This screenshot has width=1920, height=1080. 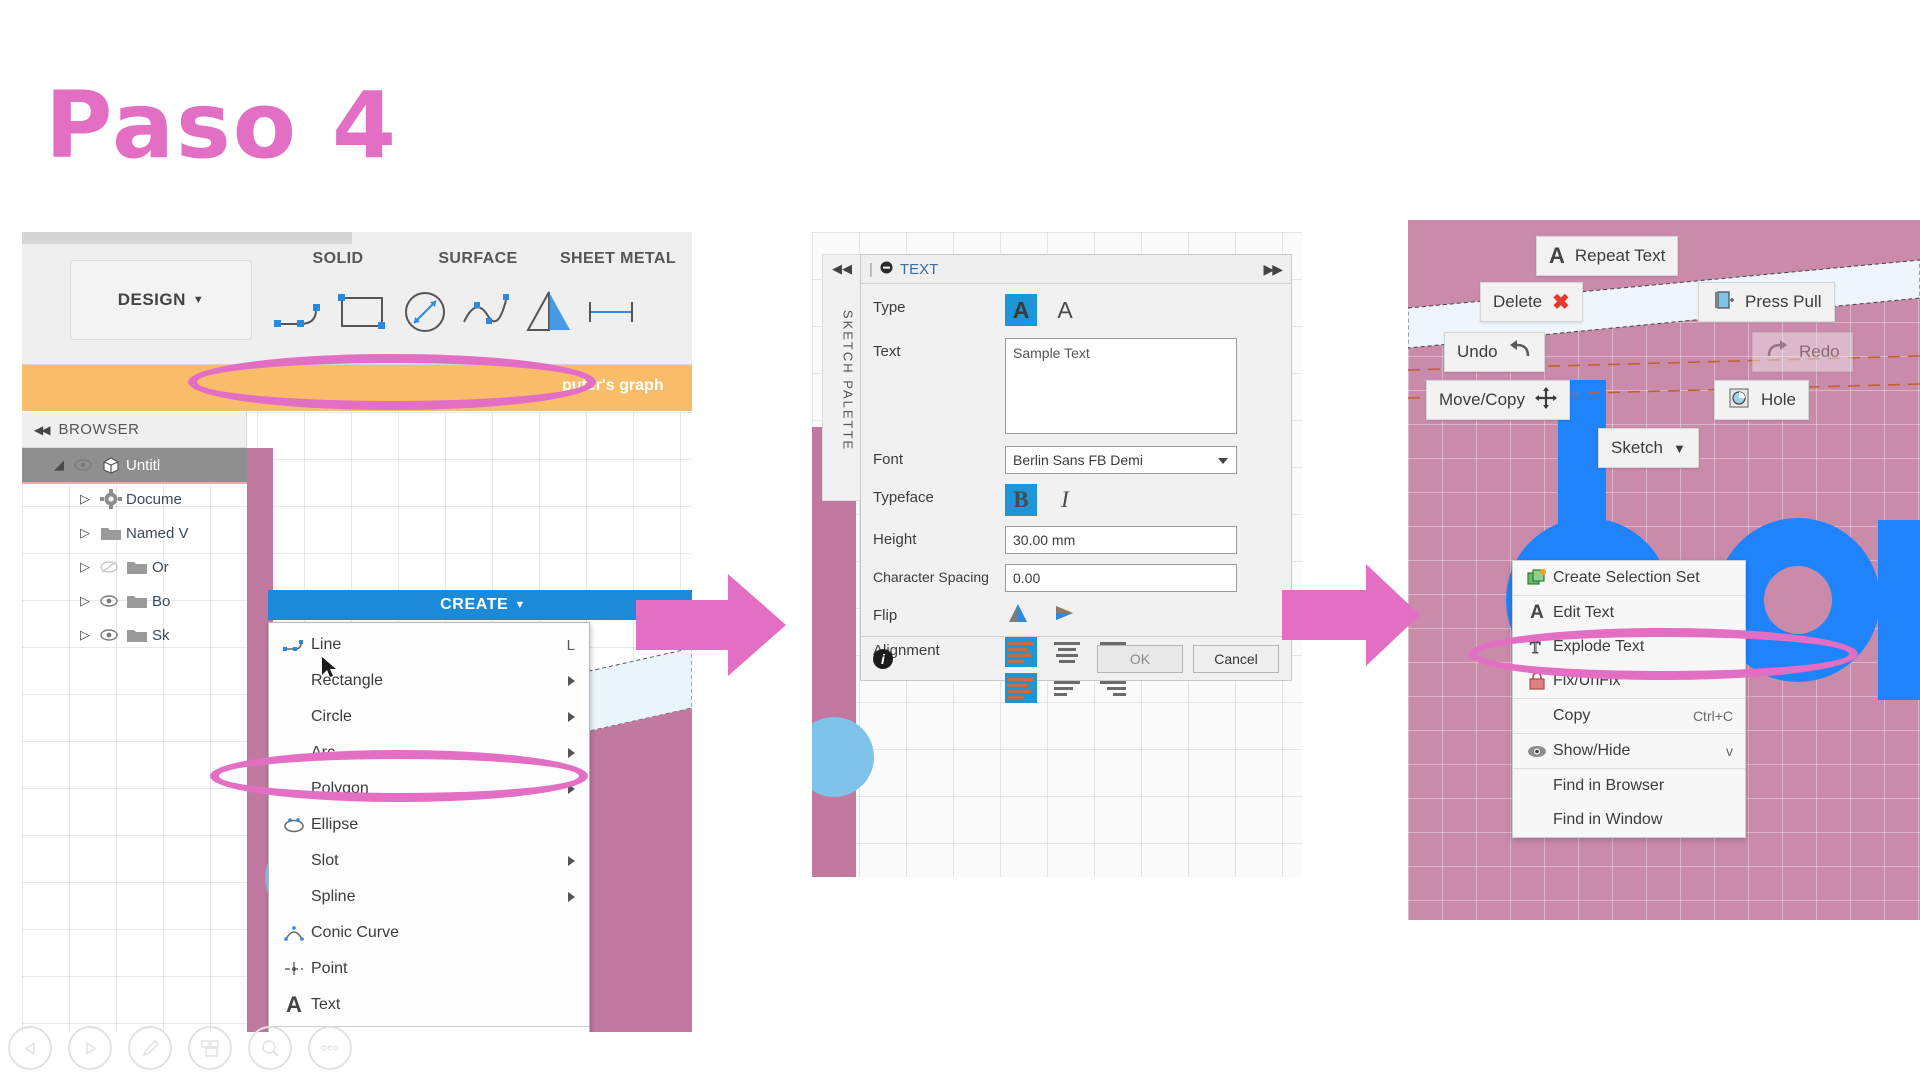 I want to click on context-item-find-in-window: Find in Window, so click(x=1629, y=820).